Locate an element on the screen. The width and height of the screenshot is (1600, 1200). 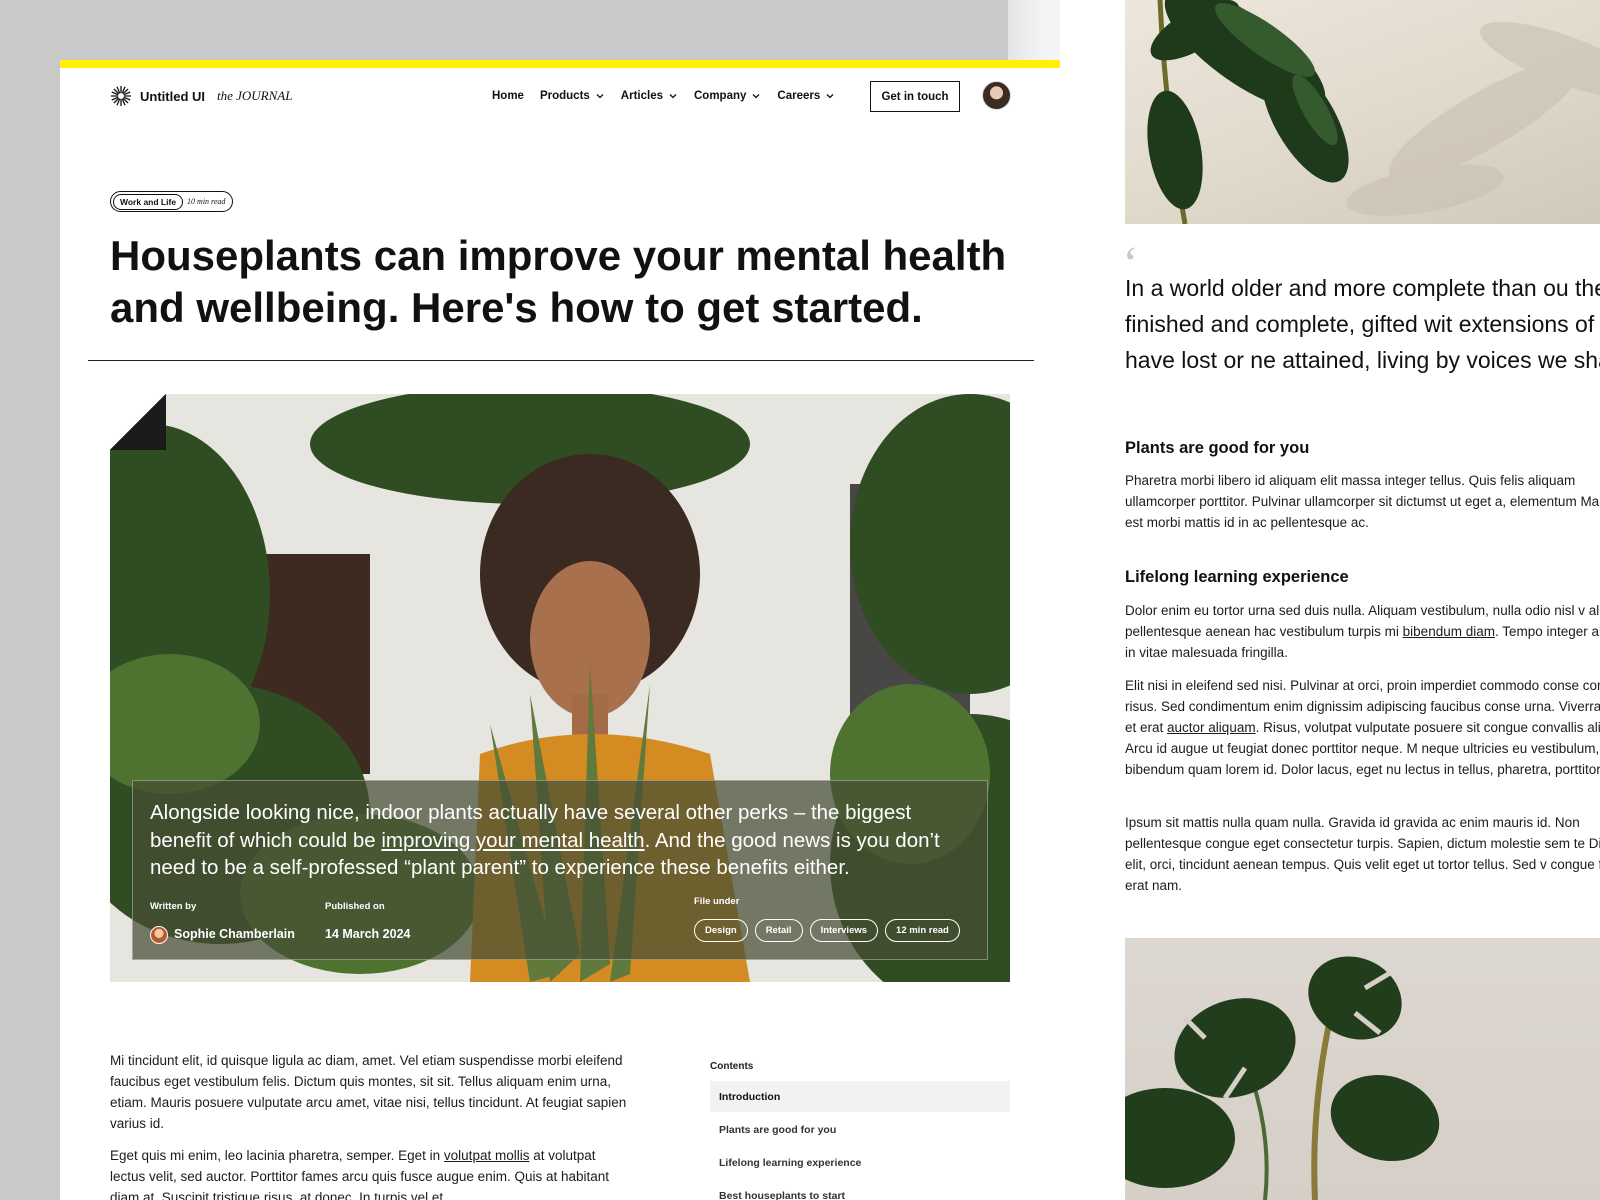
toc-best-houseplants: Best houseplants to start is located at coordinates (860, 1190).